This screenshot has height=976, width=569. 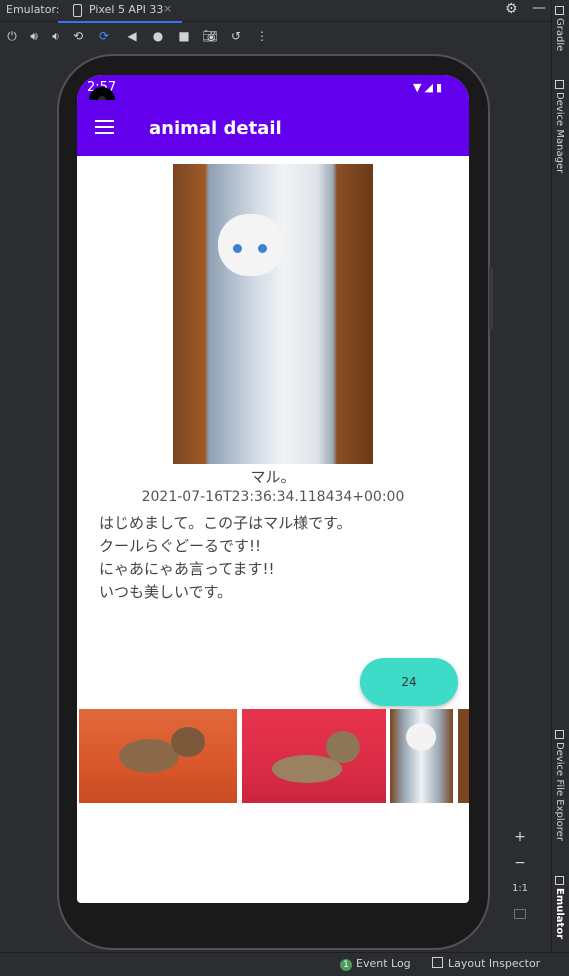 What do you see at coordinates (491, 299) in the screenshot?
I see `phone-side-button` at bounding box center [491, 299].